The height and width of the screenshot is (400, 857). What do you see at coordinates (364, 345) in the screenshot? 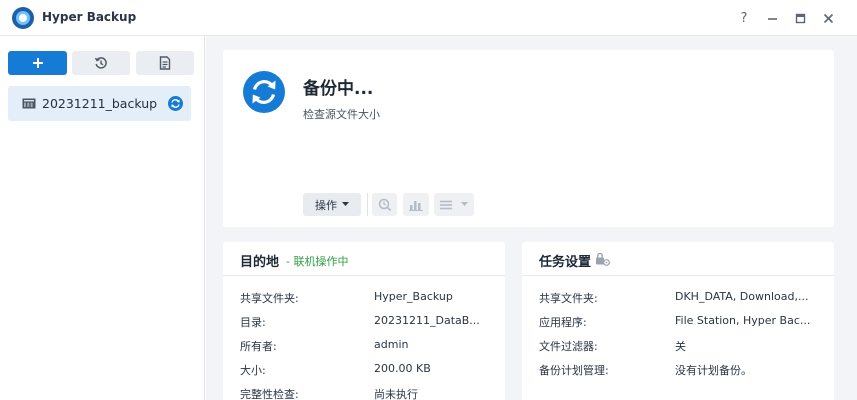
I see `info-row: 所有者: admin` at bounding box center [364, 345].